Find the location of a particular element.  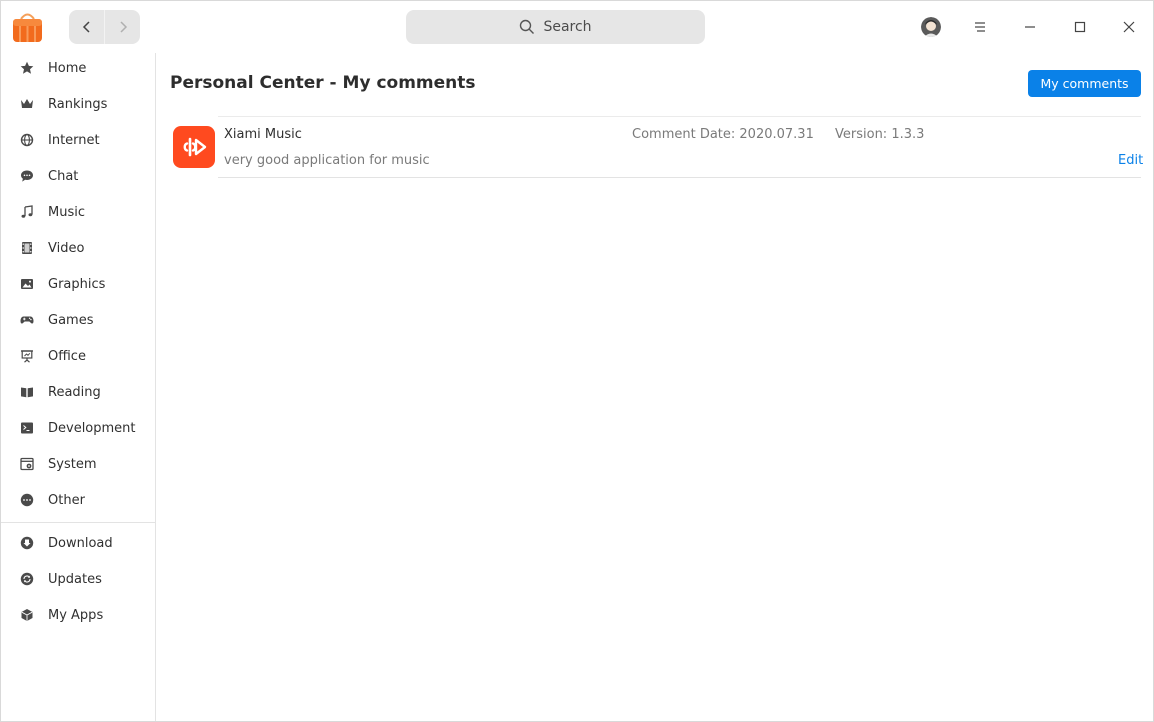

sidebar-item-label: Development is located at coordinates (92, 428).